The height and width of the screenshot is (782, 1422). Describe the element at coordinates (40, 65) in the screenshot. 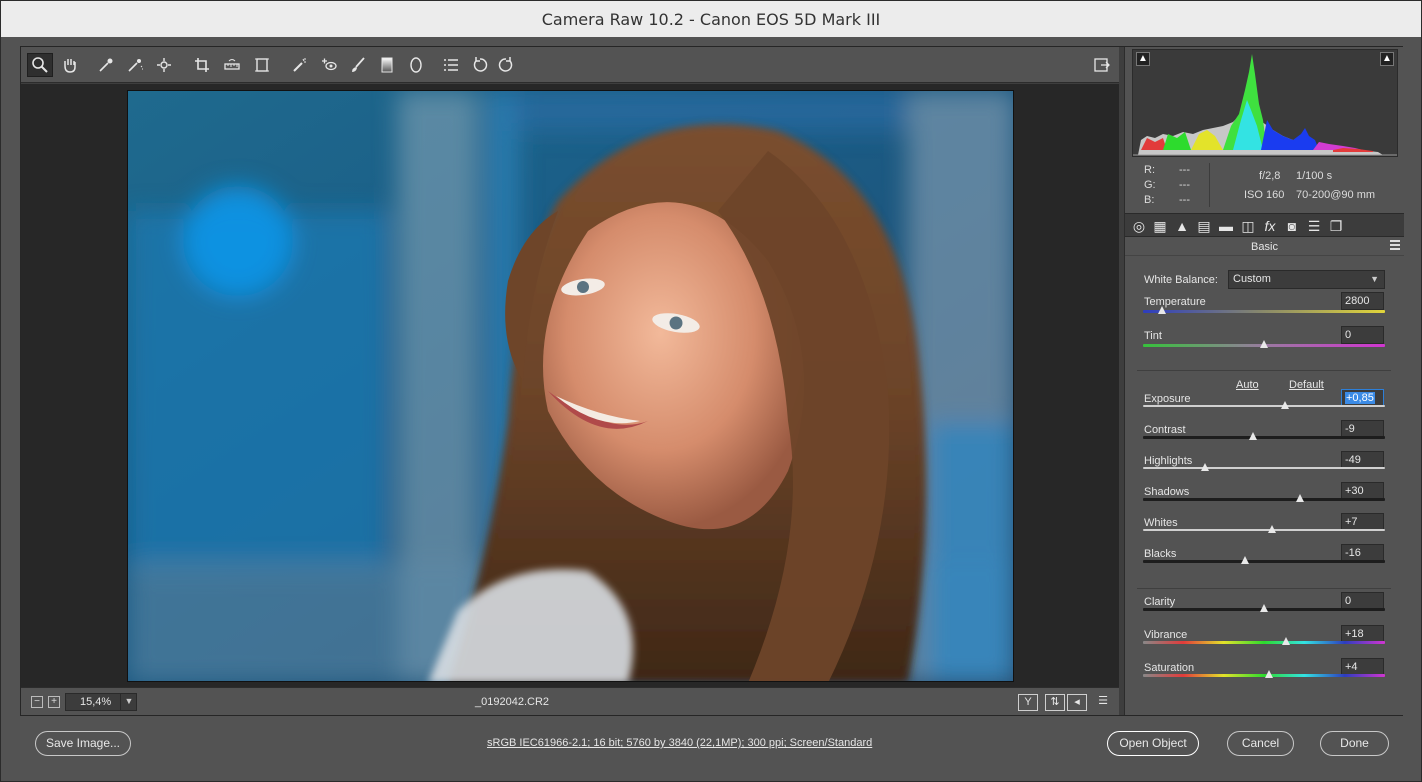

I see `magnifier-icon` at that location.